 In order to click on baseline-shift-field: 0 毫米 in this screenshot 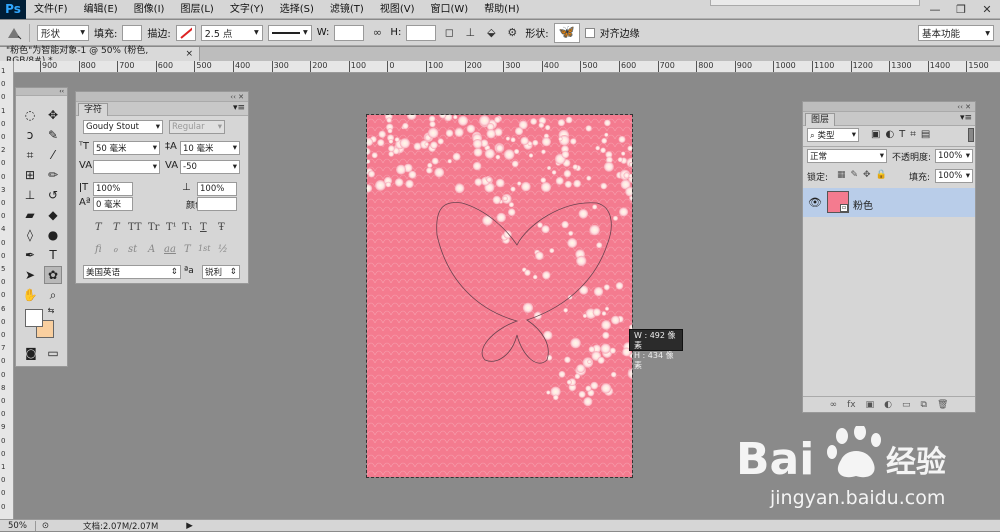, I will do `click(113, 204)`.